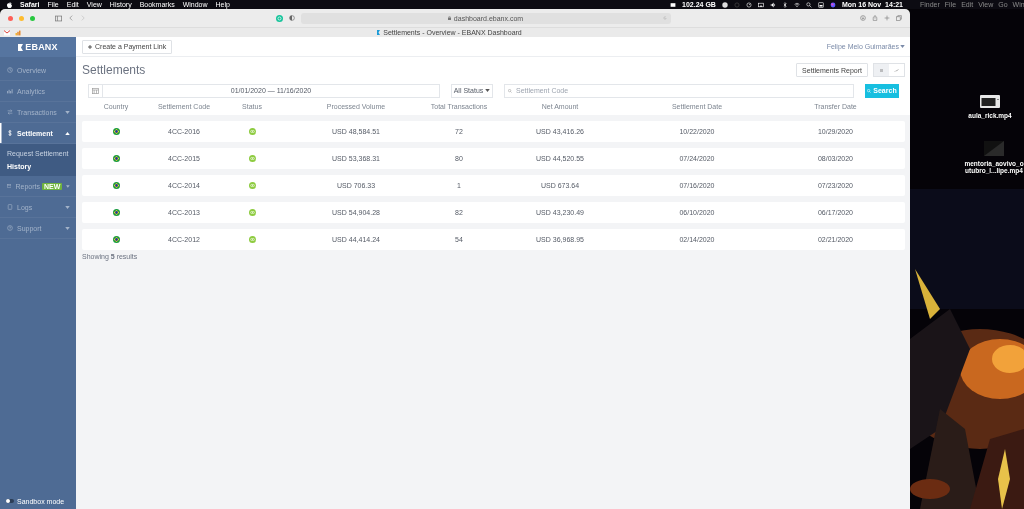  Describe the element at coordinates (10, 91) in the screenshot. I see `bar-chart-icon` at that location.